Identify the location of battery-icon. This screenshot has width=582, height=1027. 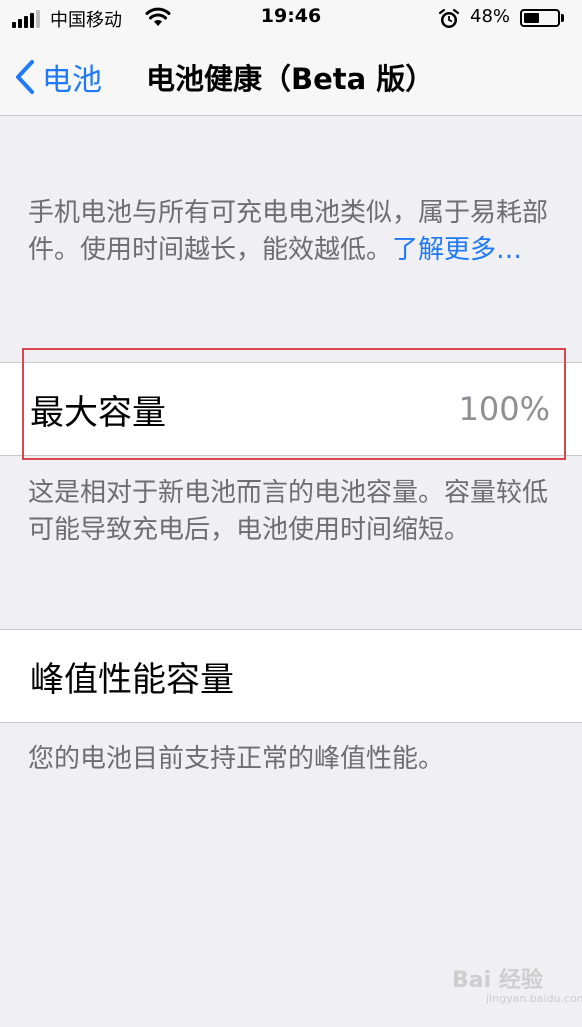
(540, 18).